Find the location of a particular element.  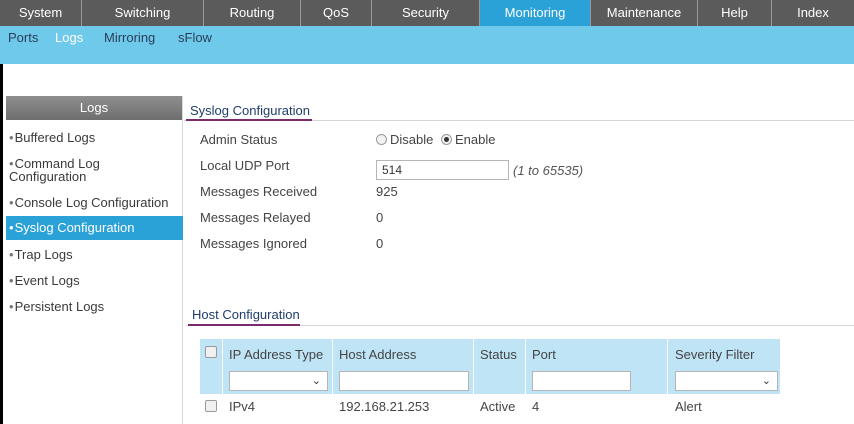

sidebar-item-console-log: •Console Log Configuration is located at coordinates (94, 202).